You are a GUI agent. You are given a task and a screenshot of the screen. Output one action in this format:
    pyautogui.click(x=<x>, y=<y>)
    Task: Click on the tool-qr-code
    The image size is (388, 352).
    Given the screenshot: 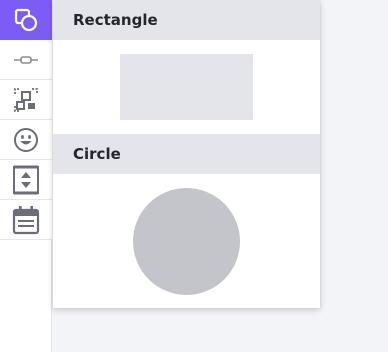 What is the action you would take?
    pyautogui.click(x=26, y=100)
    